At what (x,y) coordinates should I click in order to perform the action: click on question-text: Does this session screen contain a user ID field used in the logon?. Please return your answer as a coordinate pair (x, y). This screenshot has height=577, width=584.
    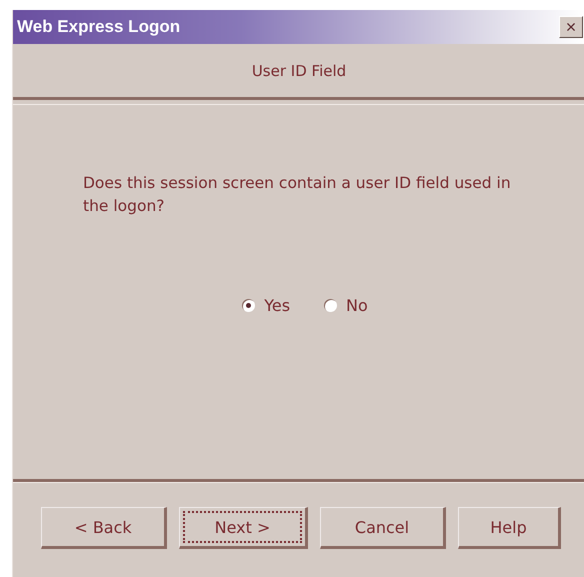
    Looking at the image, I should click on (297, 195).